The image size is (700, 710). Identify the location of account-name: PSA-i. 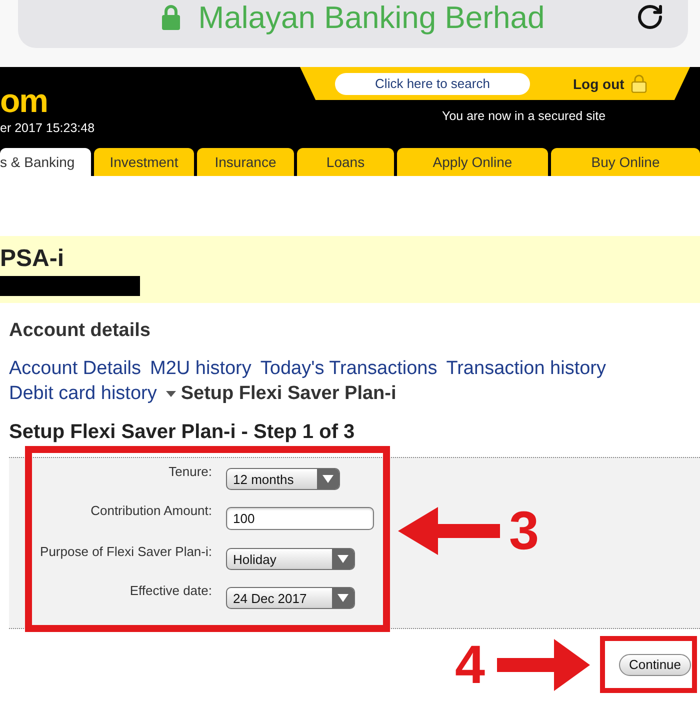
(32, 259).